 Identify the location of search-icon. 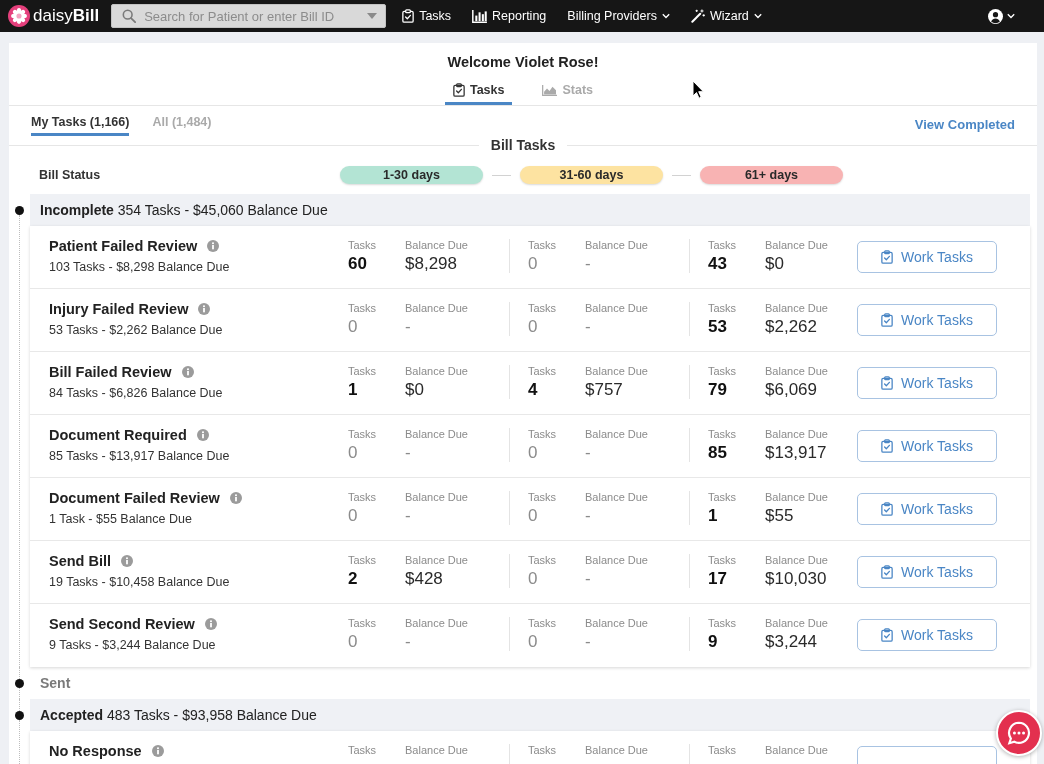
(129, 16).